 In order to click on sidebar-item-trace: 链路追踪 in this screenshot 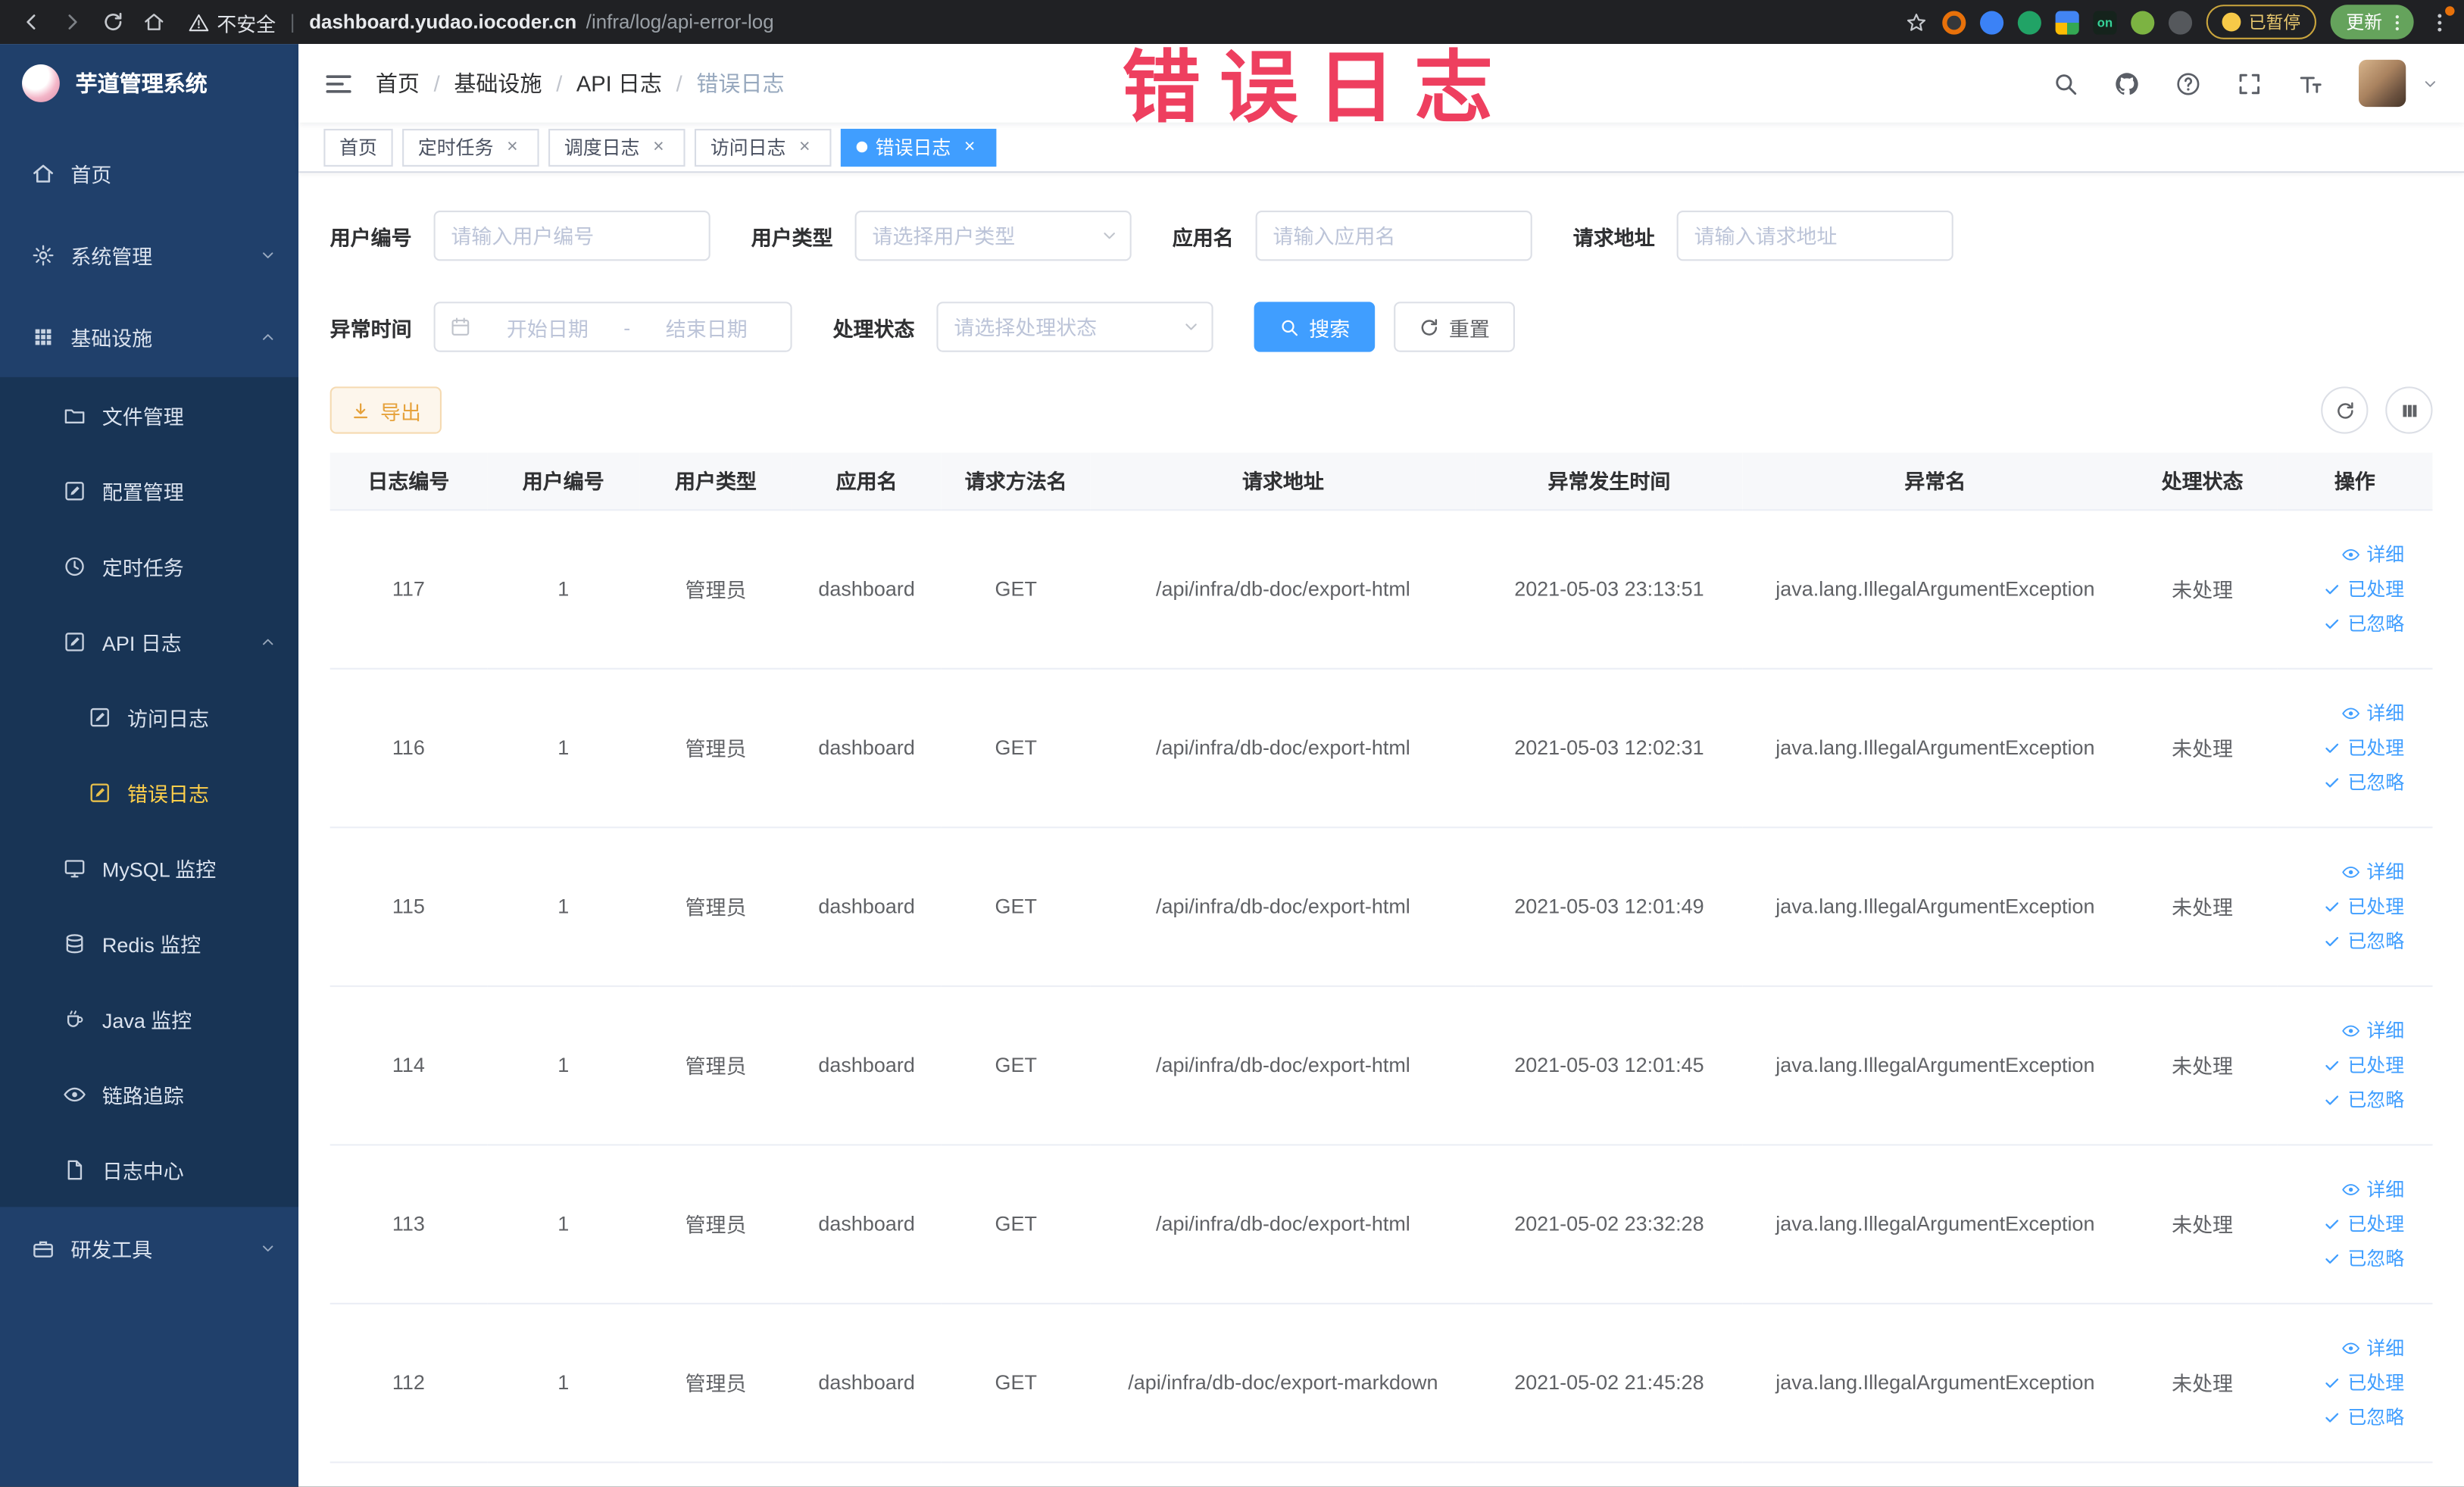, I will do `click(149, 1094)`.